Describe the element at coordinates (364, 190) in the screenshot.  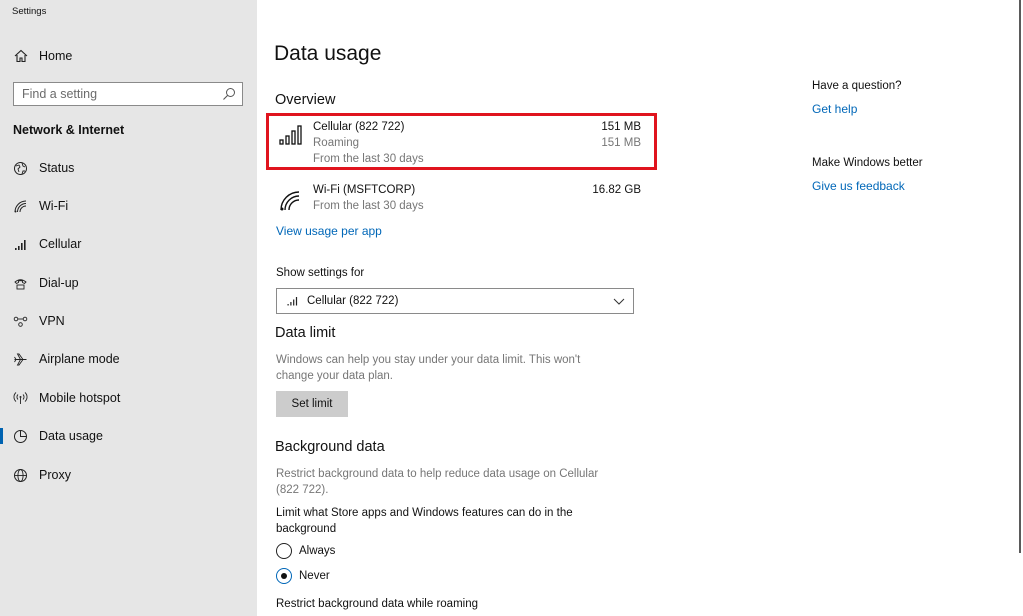
I see `wifi-name: Wi-Fi (MSFTCORP)` at that location.